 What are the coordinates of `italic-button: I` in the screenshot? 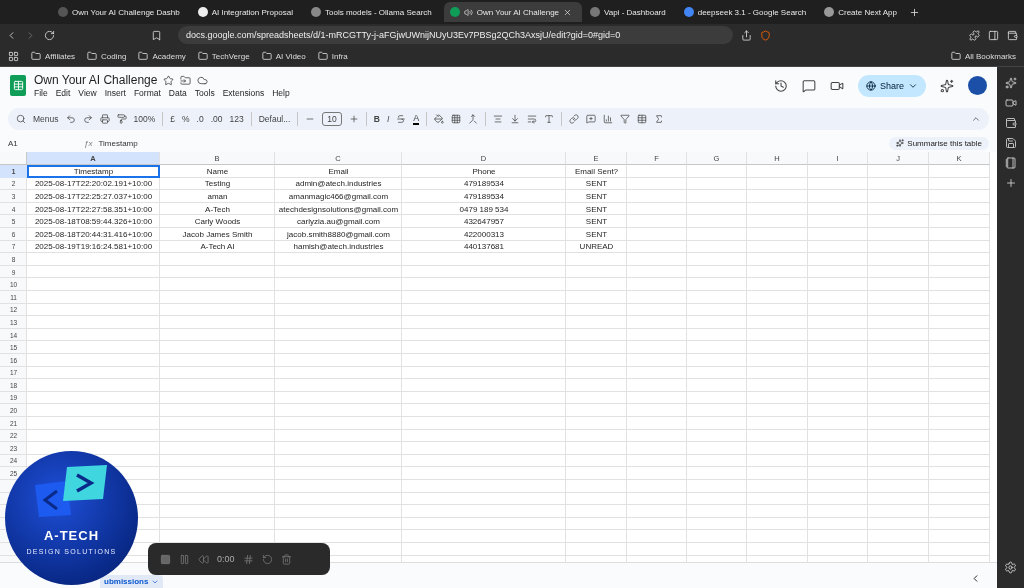 It's located at (388, 119).